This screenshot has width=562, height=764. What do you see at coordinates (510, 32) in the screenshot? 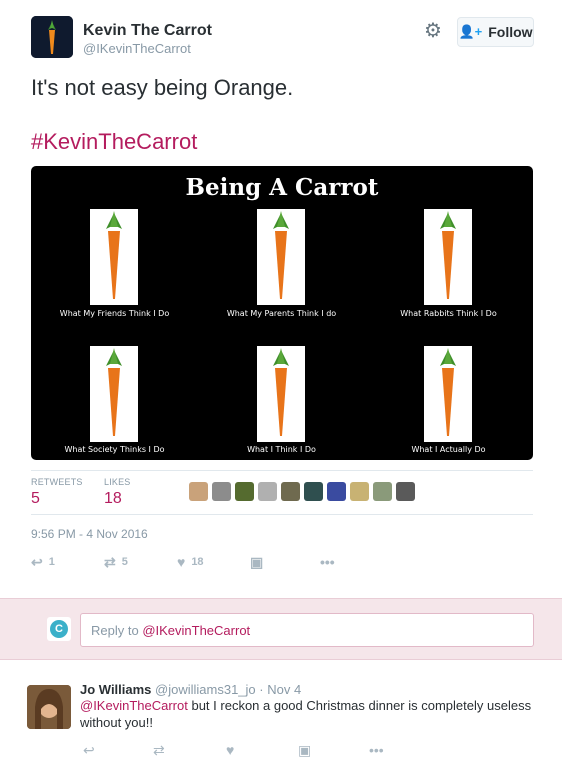
I see `follow-label: Follow` at bounding box center [510, 32].